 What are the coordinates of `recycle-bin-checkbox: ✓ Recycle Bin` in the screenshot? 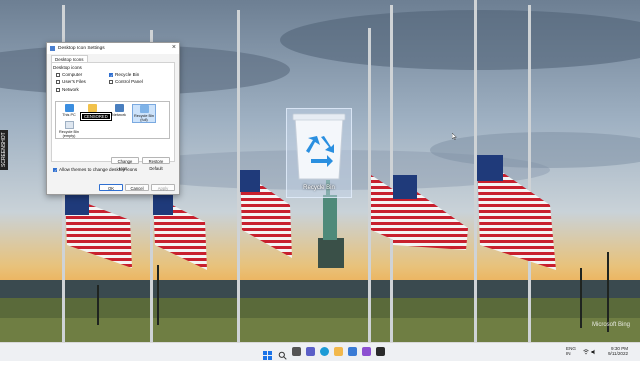 It's located at (124, 74).